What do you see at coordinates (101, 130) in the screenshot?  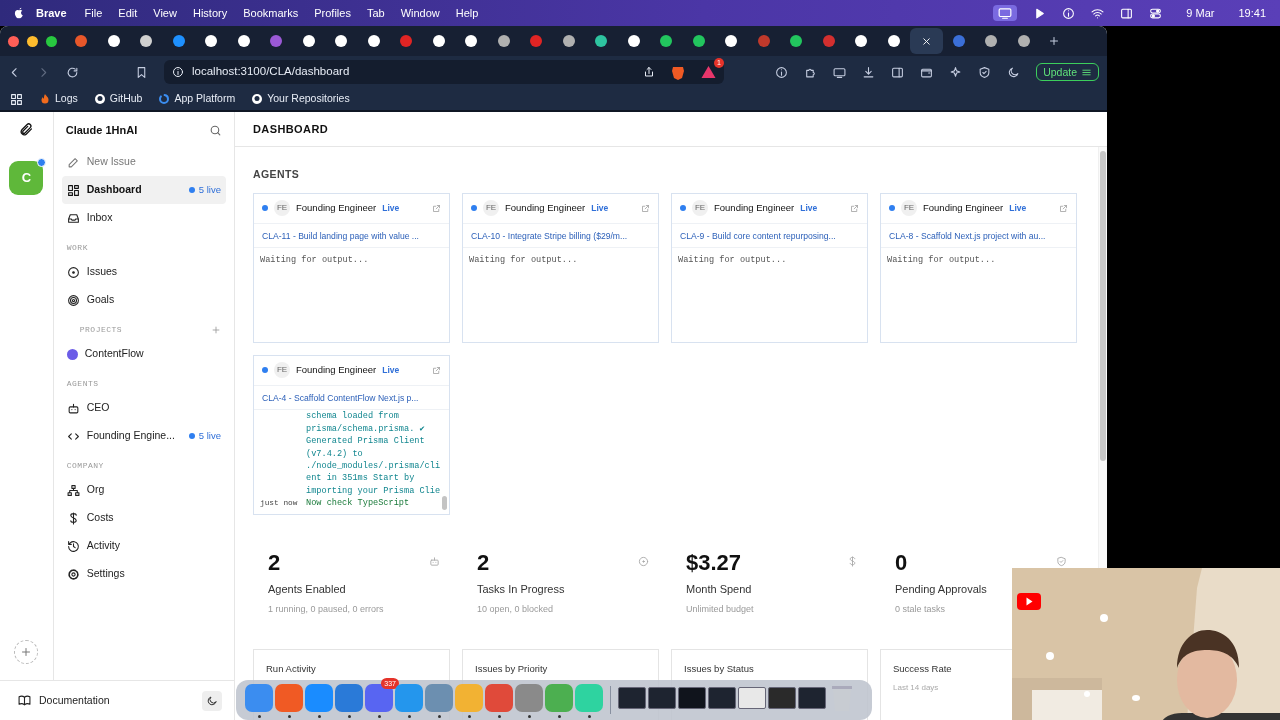 I see `workspace-name: Claude 1HnAI` at bounding box center [101, 130].